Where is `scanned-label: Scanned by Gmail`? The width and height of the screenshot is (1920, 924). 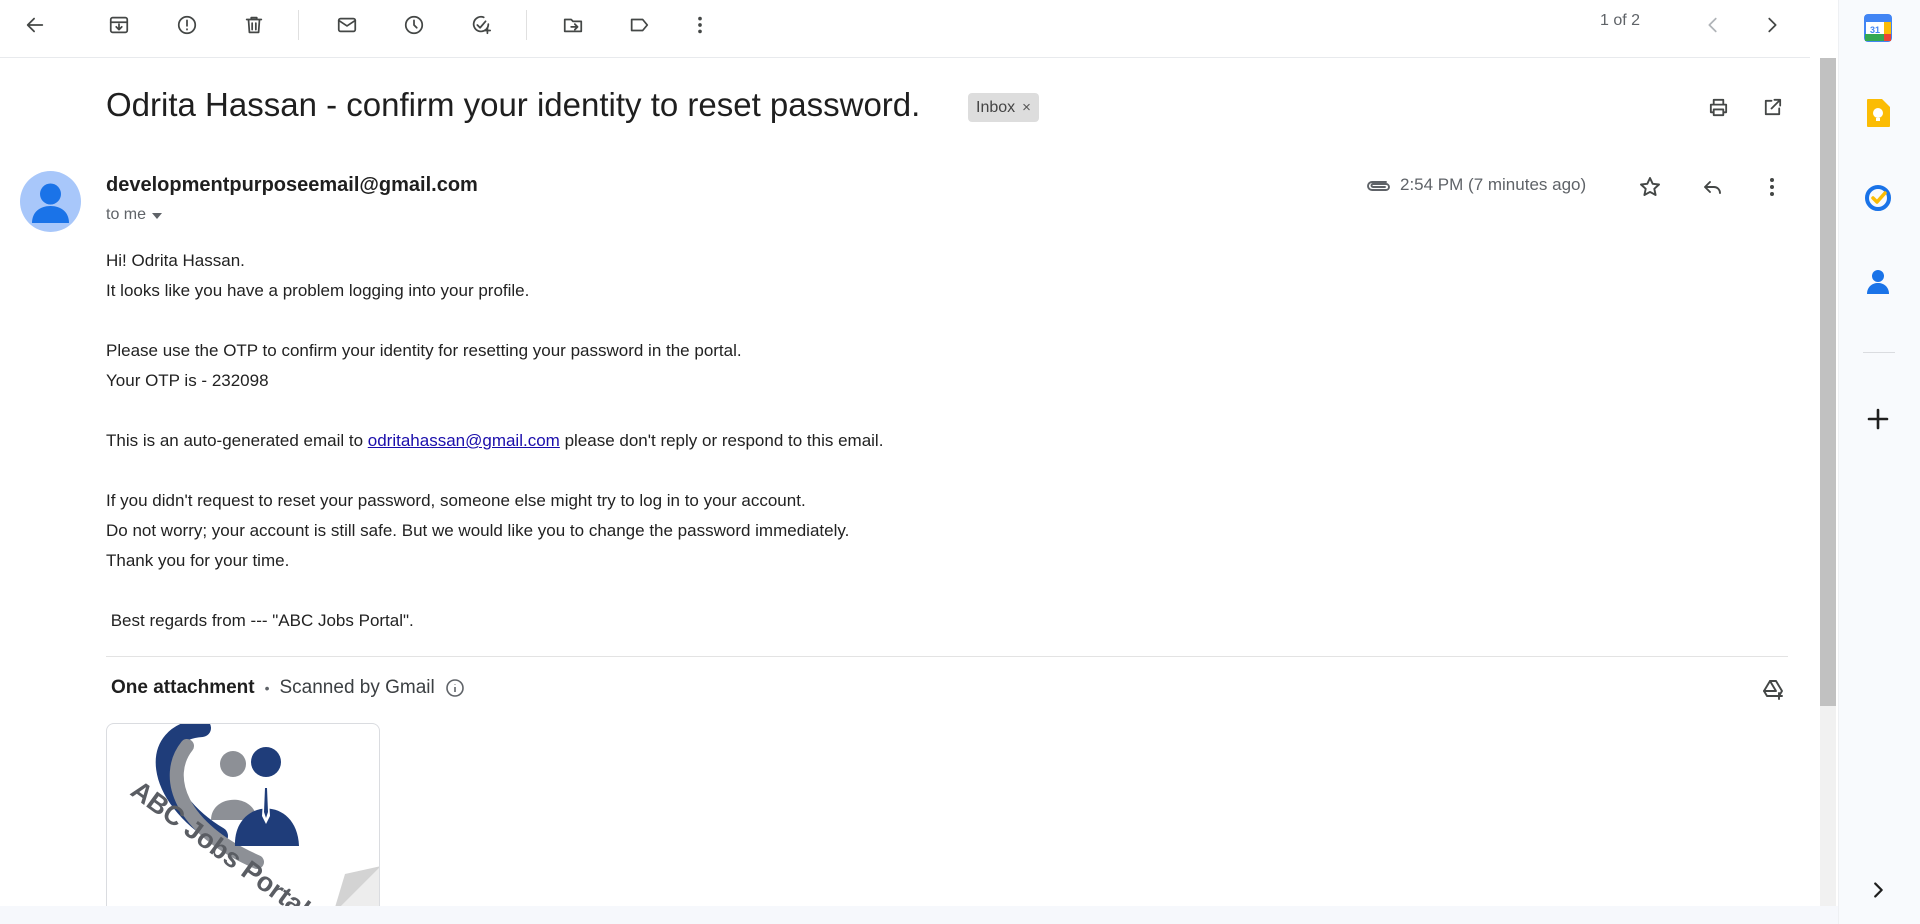 scanned-label: Scanned by Gmail is located at coordinates (357, 687).